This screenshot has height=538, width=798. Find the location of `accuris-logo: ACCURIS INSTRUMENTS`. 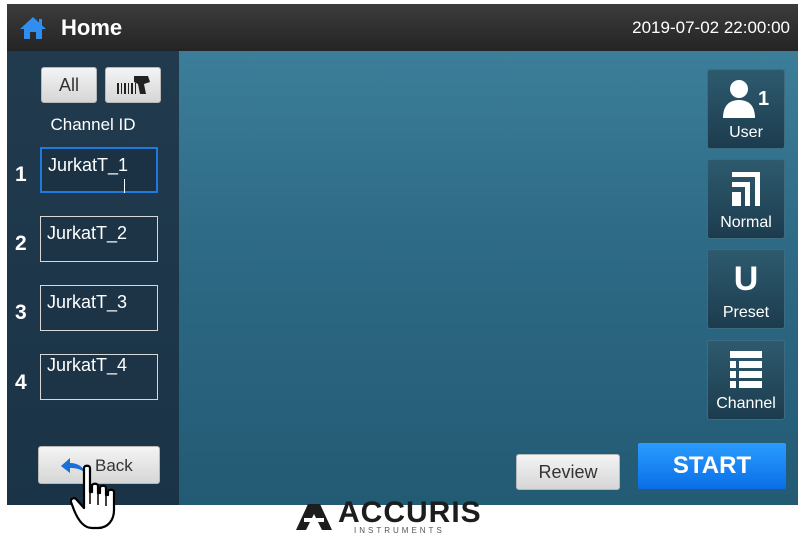

accuris-logo: ACCURIS INSTRUMENTS is located at coordinates (398, 515).